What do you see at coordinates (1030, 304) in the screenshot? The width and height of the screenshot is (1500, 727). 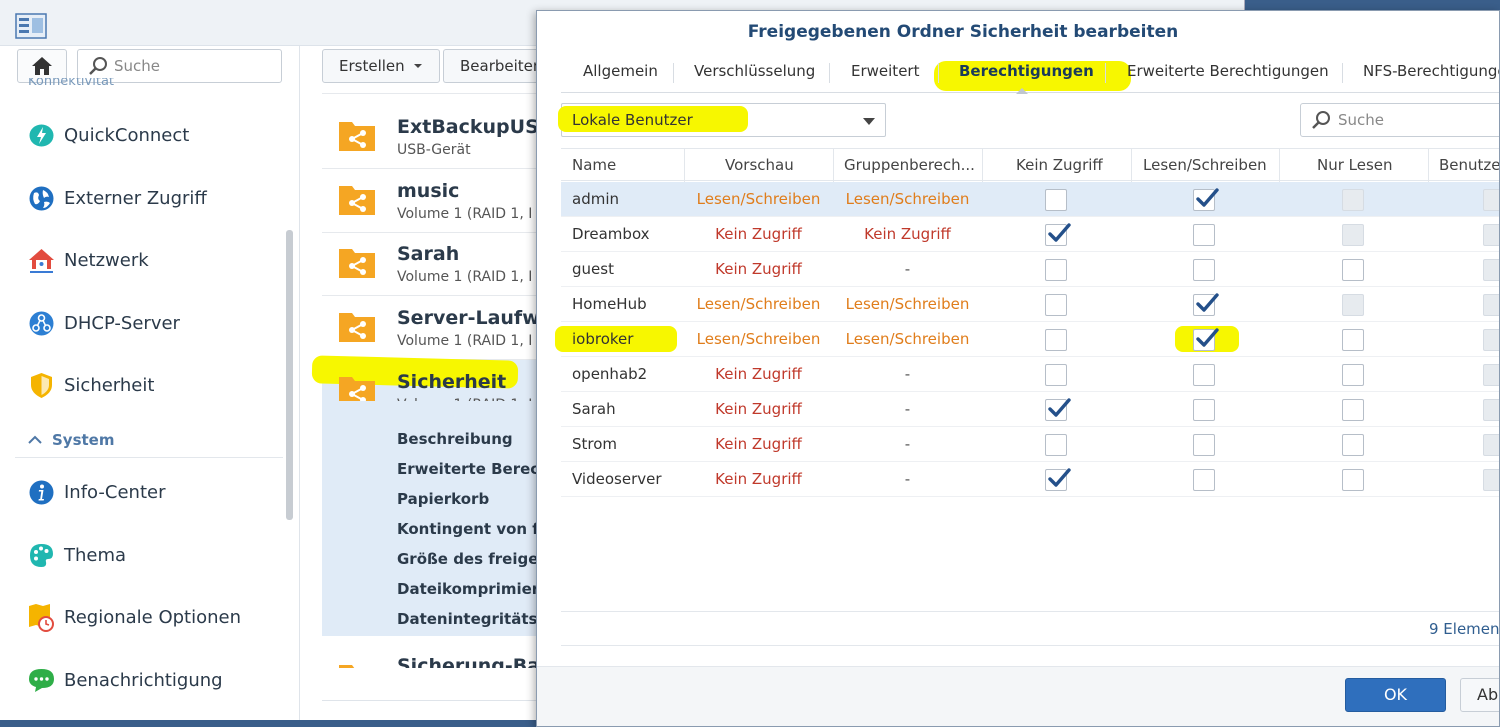 I see `table-row: HomeHub Lesen/Schreiben Lesen/Schreiben` at bounding box center [1030, 304].